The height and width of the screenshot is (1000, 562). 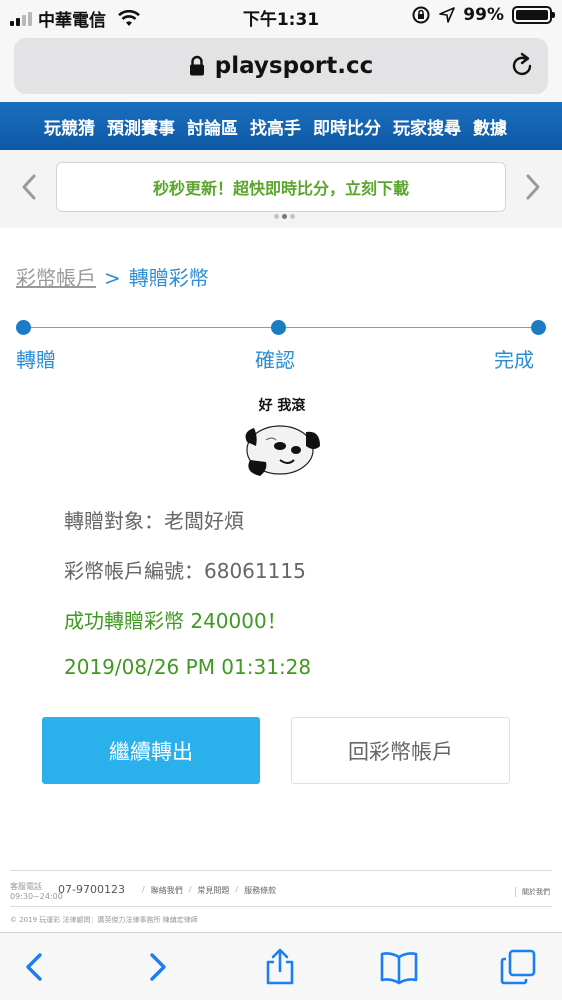 I want to click on footer-copyright: © 2019 玩運彩 法律顧問：廣英傑力法律事務所 陳鎮宏律師, so click(x=104, y=920).